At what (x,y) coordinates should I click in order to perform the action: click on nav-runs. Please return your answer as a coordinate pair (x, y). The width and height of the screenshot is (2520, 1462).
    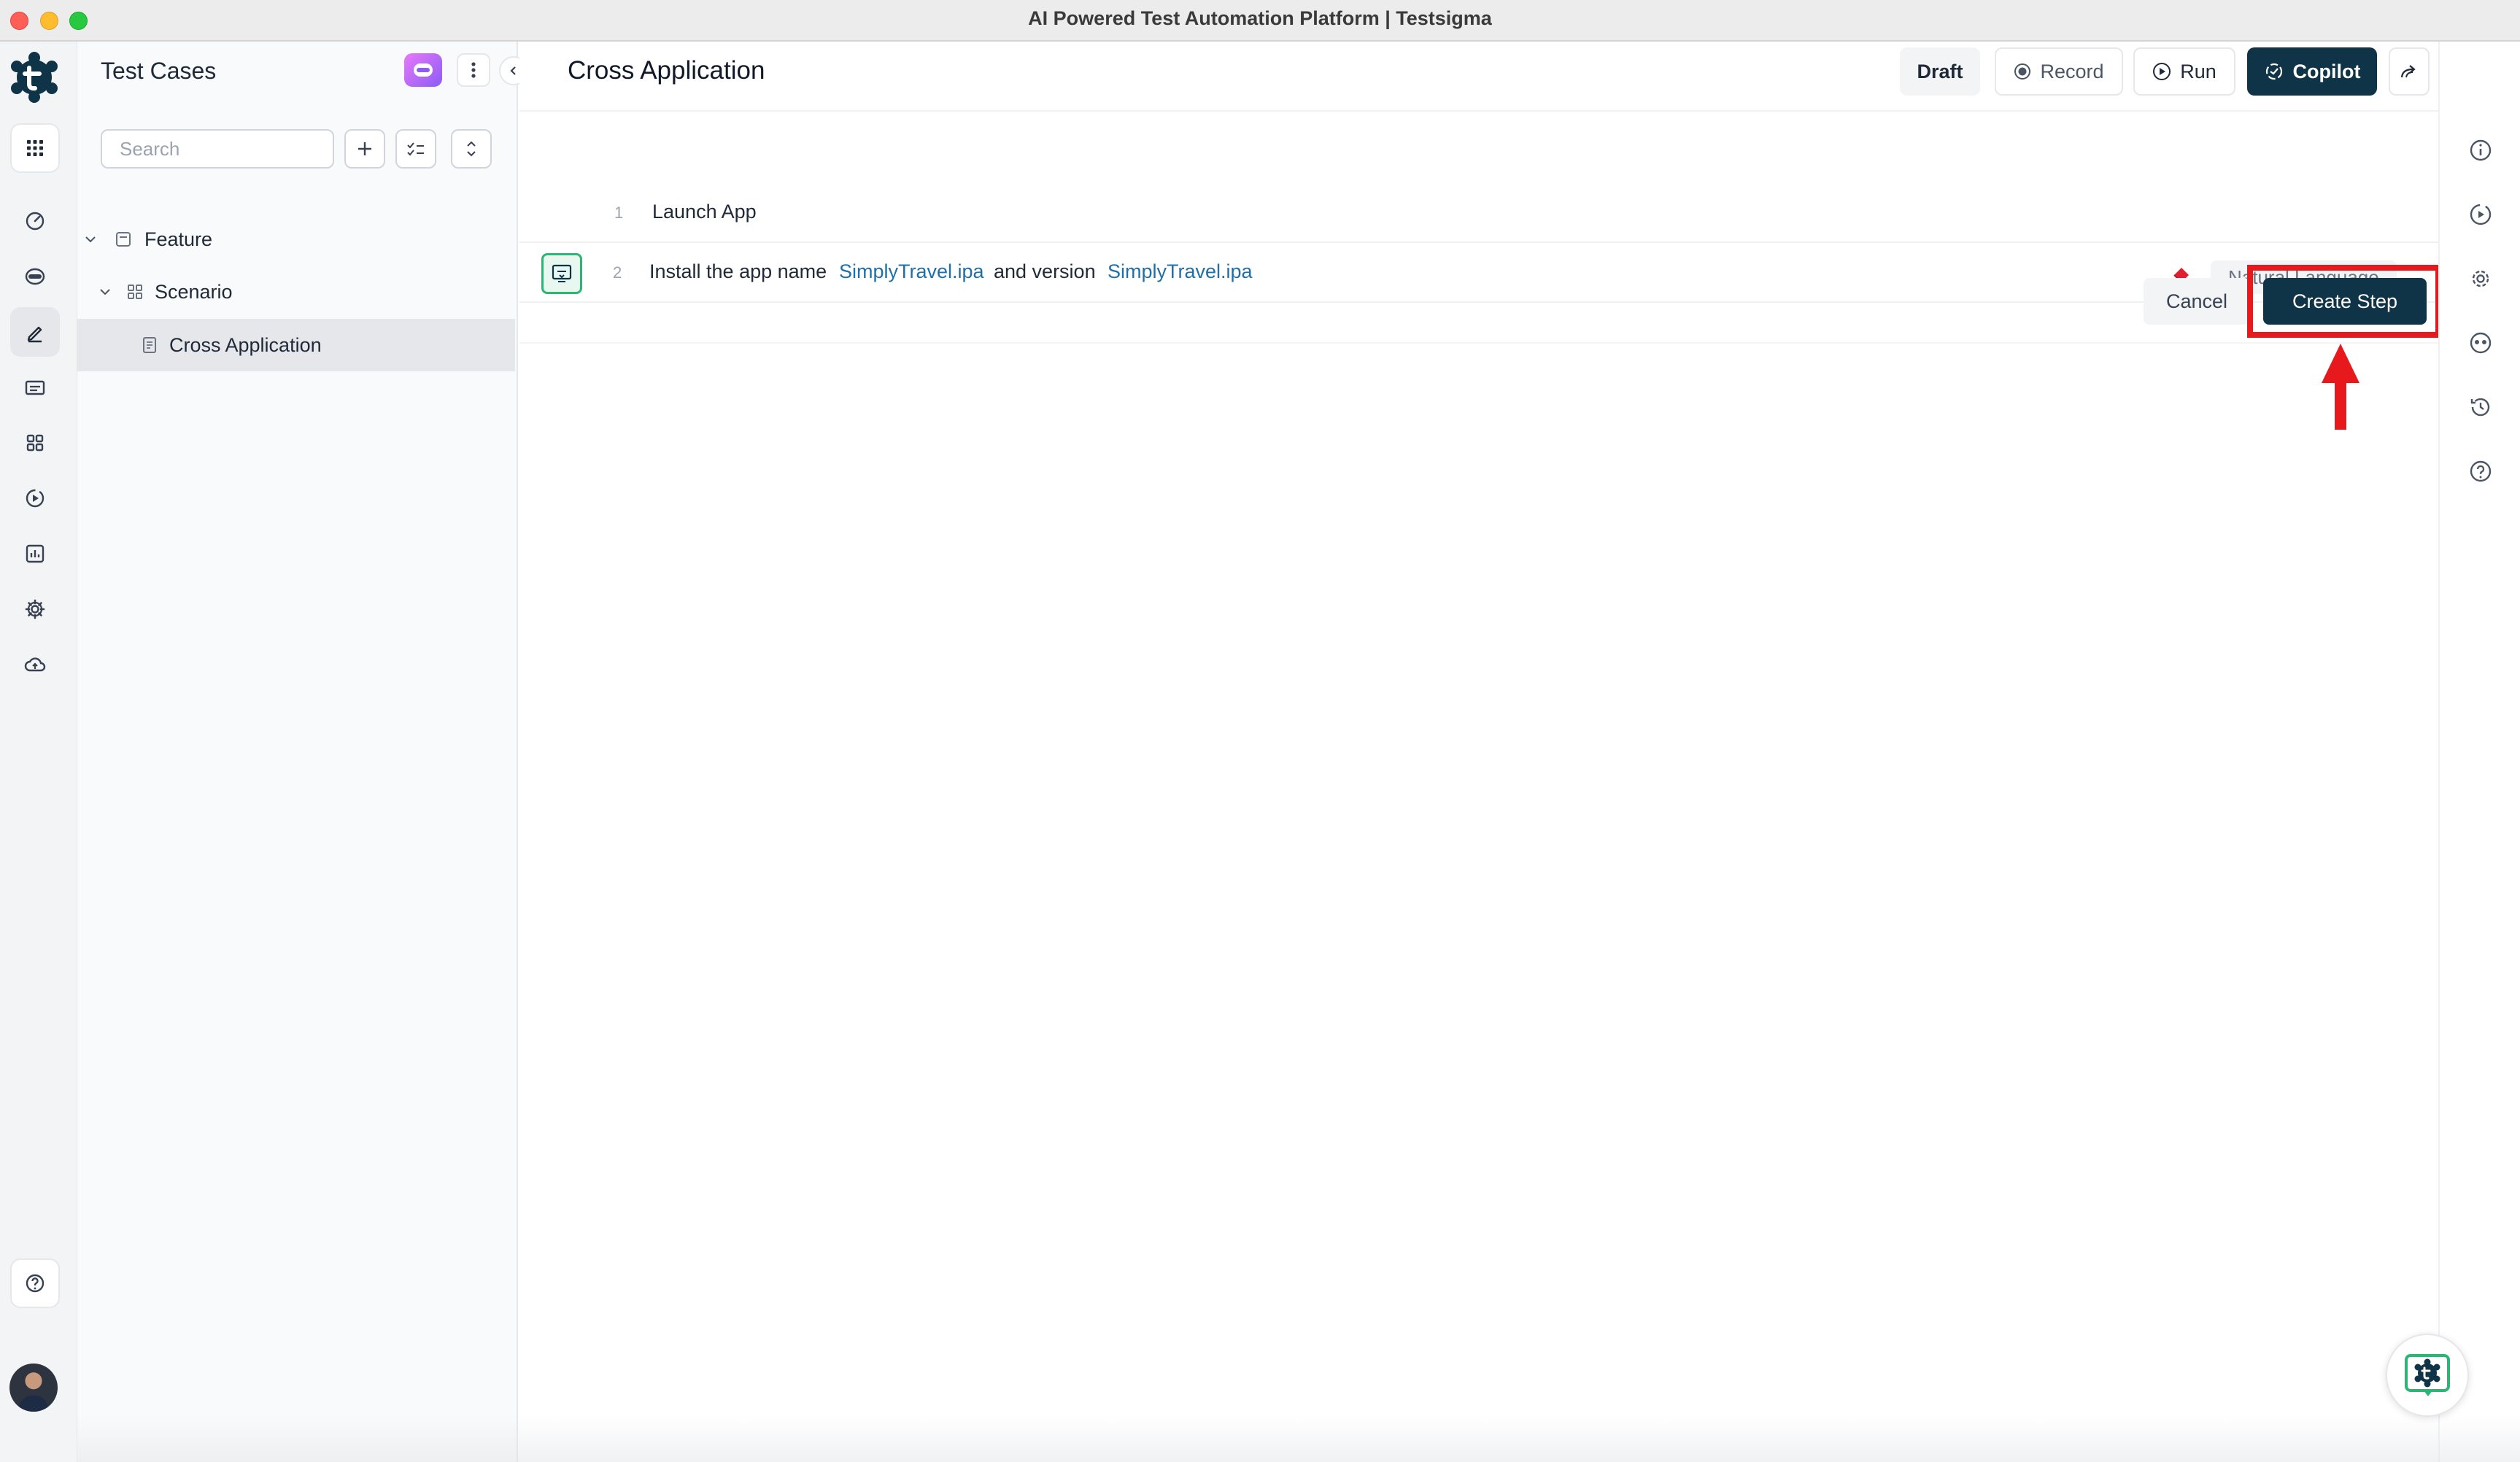
    Looking at the image, I should click on (35, 498).